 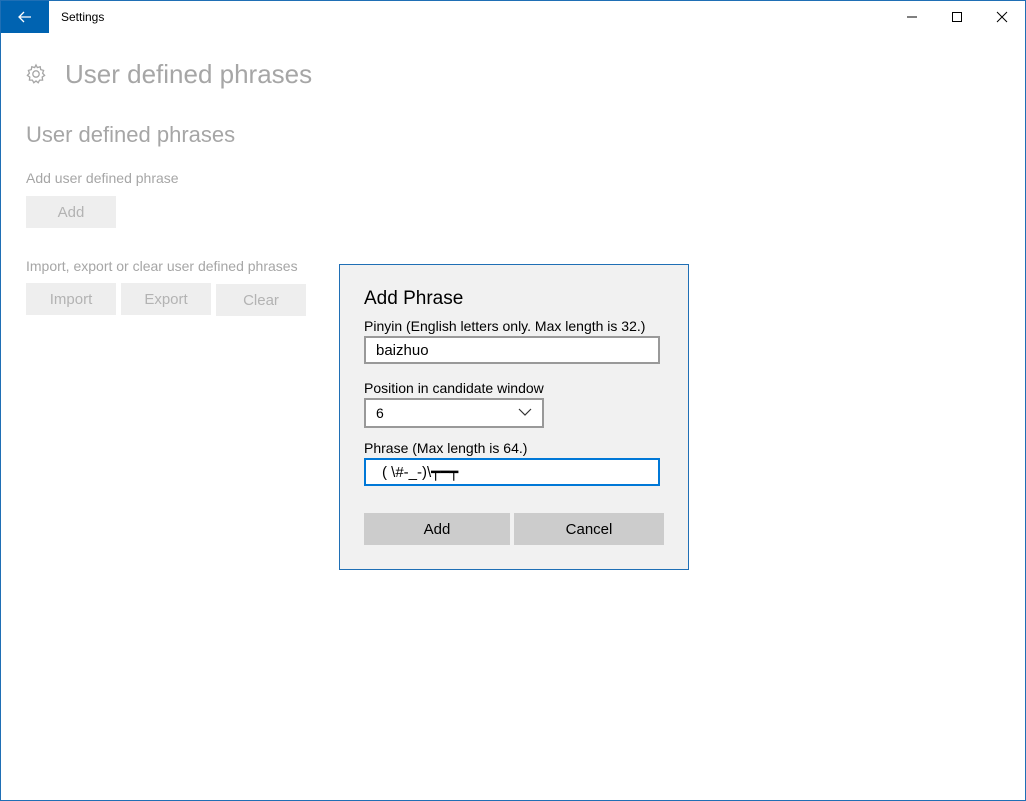 What do you see at coordinates (454, 388) in the screenshot?
I see `position-label: Position in candidate window` at bounding box center [454, 388].